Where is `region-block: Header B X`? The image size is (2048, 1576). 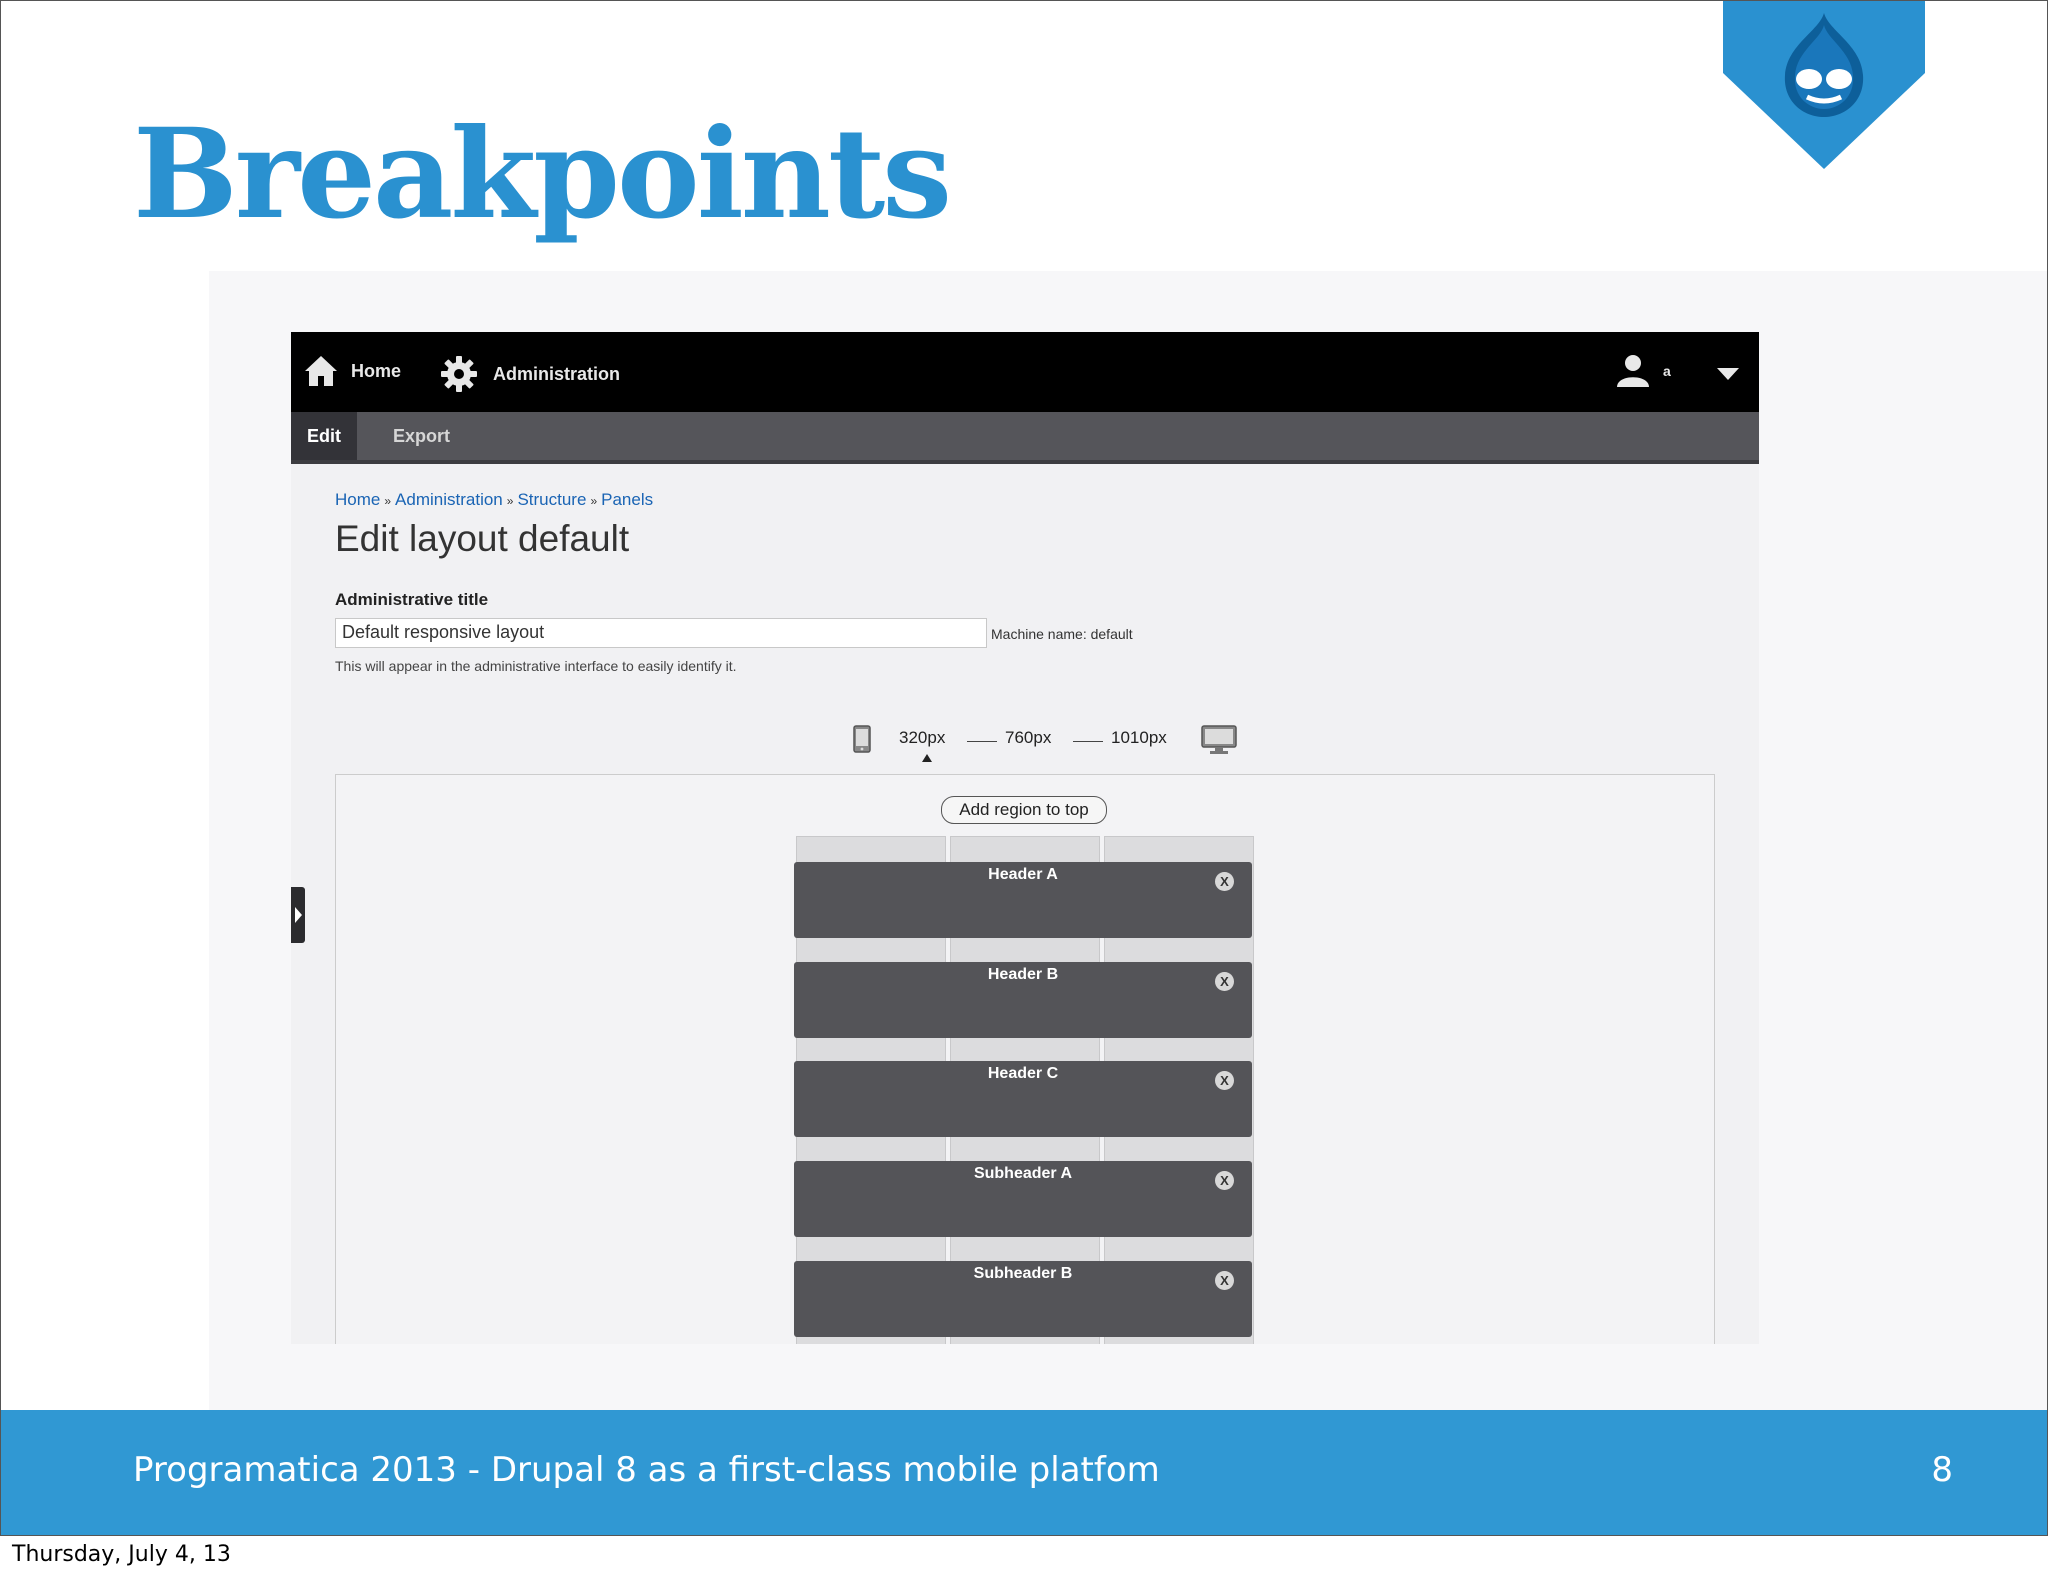
region-block: Header B X is located at coordinates (1023, 1000).